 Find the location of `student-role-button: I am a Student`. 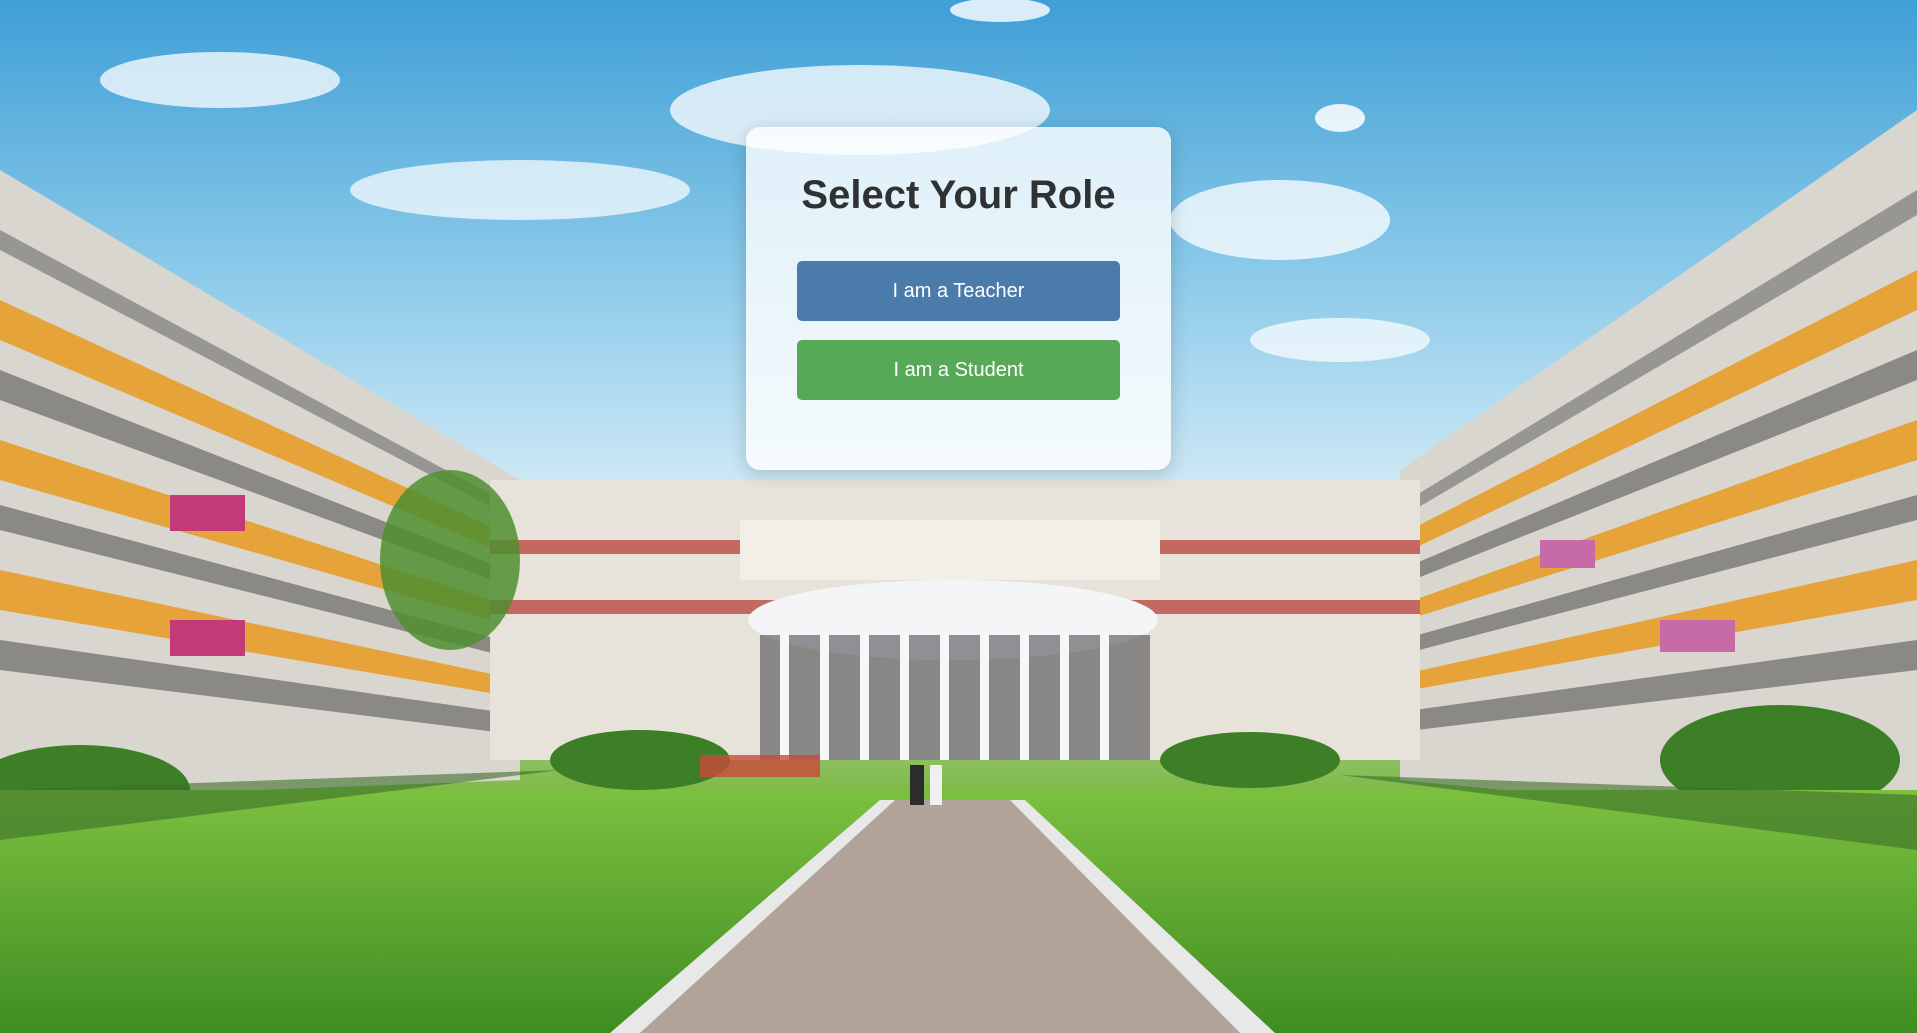

student-role-button: I am a Student is located at coordinates (958, 370).